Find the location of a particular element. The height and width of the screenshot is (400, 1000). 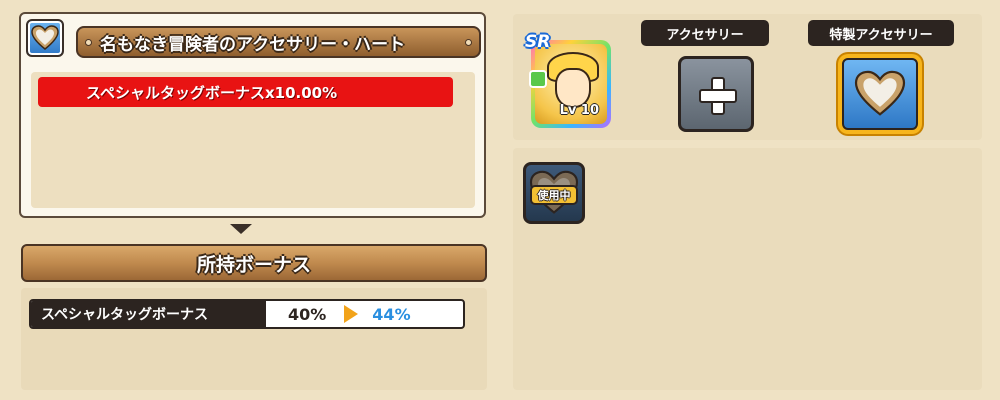

accessory-bonus-text: スペシャルタッグボーナスx10.00% is located at coordinates (212, 92).